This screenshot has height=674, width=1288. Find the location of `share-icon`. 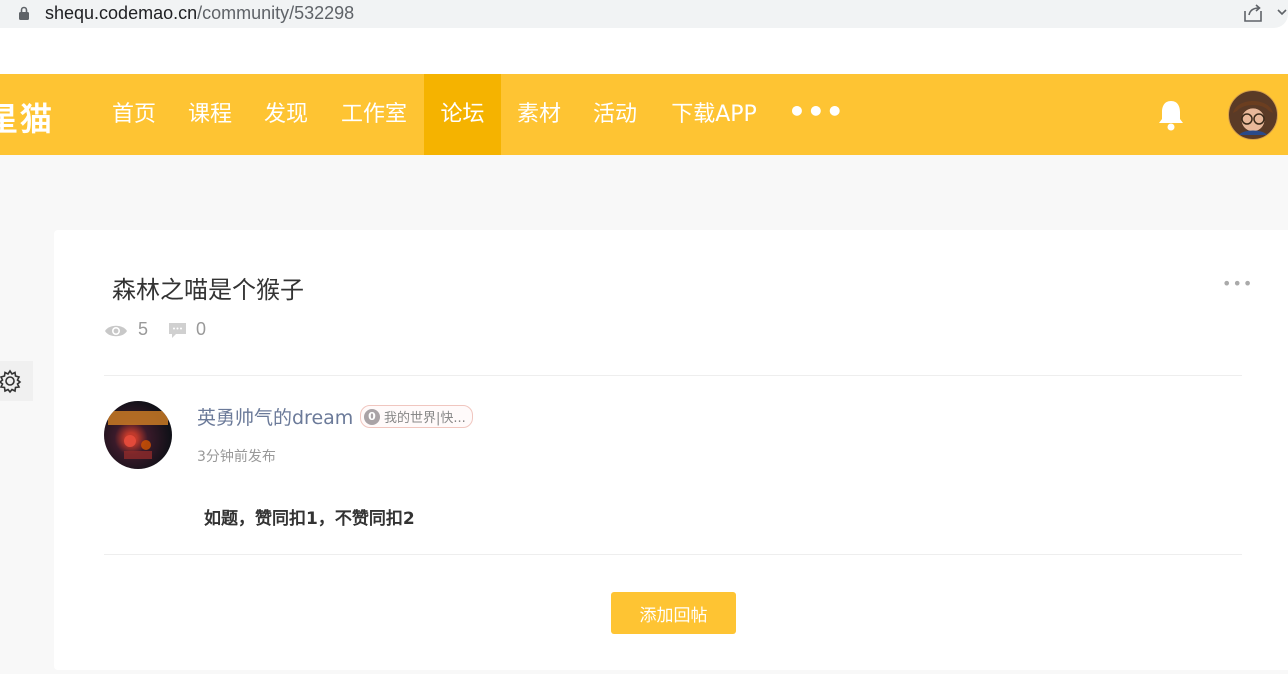

share-icon is located at coordinates (1253, 13).